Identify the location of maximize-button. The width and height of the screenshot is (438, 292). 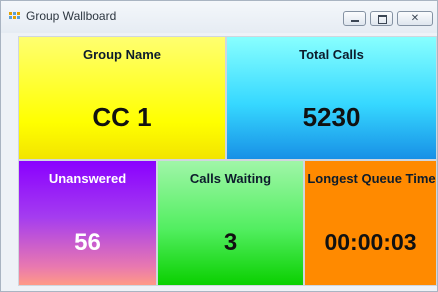
(381, 18).